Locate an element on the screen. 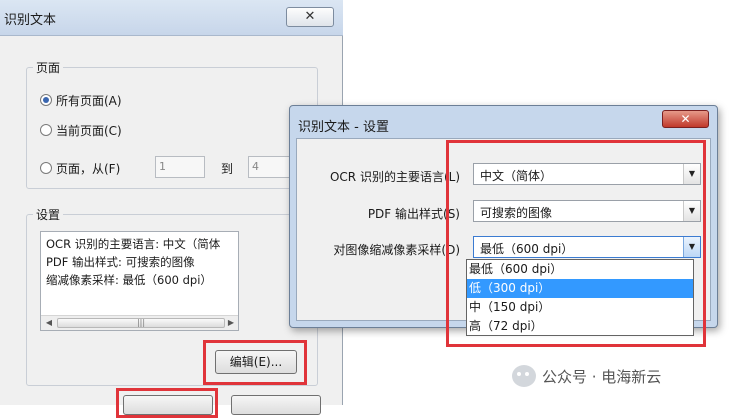 The image size is (736, 418). title-bar: 识别文本 ✕ is located at coordinates (171, 18).